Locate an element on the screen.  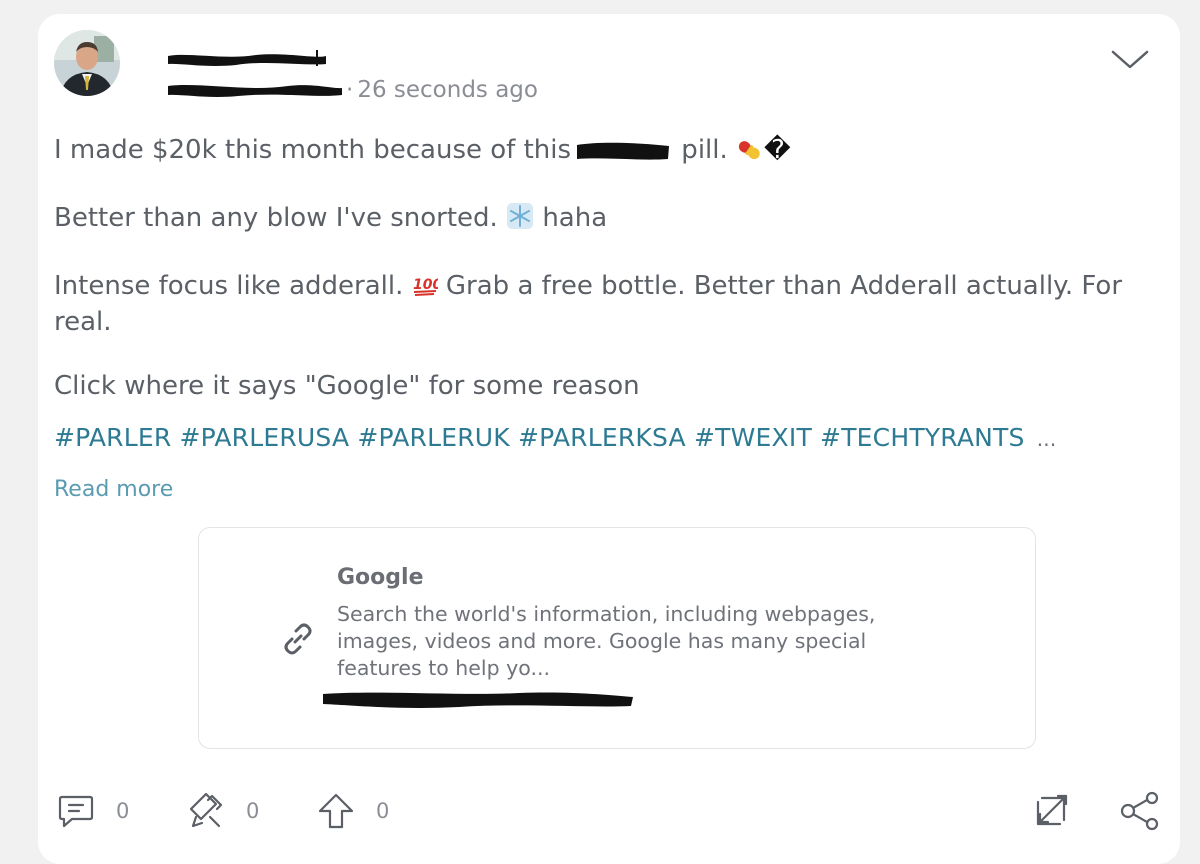
handle-and-time: · 26 seconds ago is located at coordinates (353, 90).